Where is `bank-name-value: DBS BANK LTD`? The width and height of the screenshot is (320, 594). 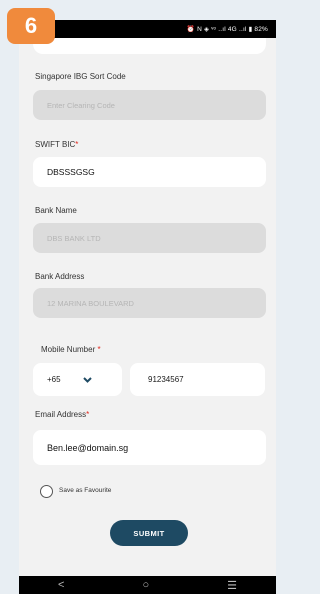 bank-name-value: DBS BANK LTD is located at coordinates (74, 238).